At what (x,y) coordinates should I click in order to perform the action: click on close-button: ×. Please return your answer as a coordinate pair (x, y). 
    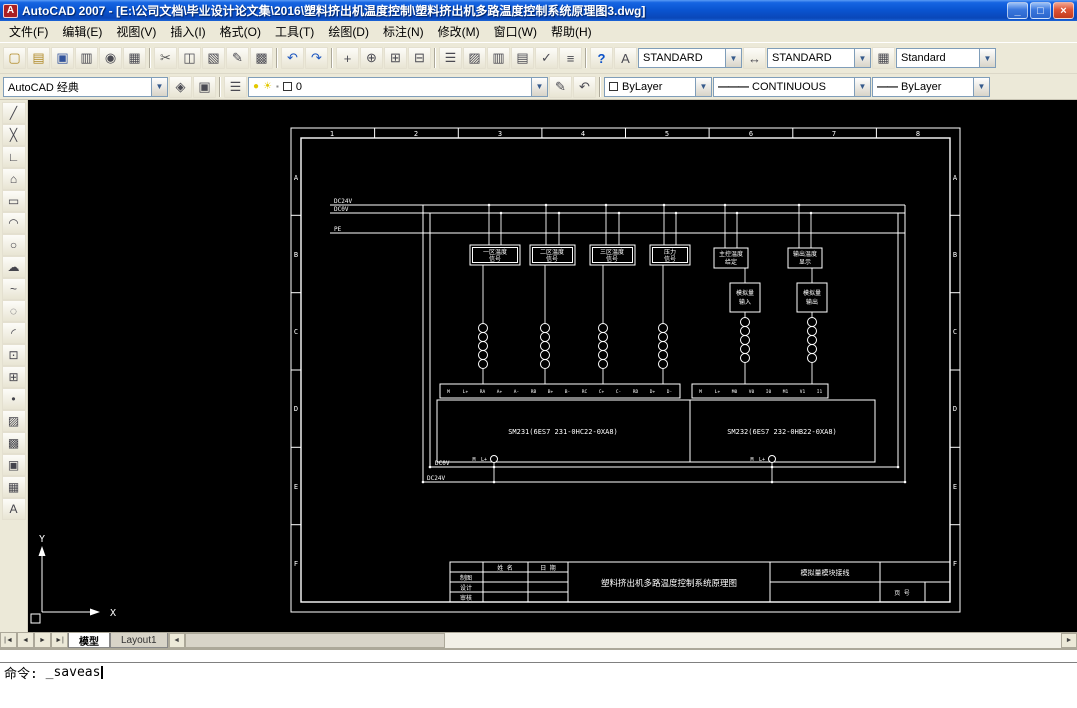
    Looking at the image, I should click on (1063, 10).